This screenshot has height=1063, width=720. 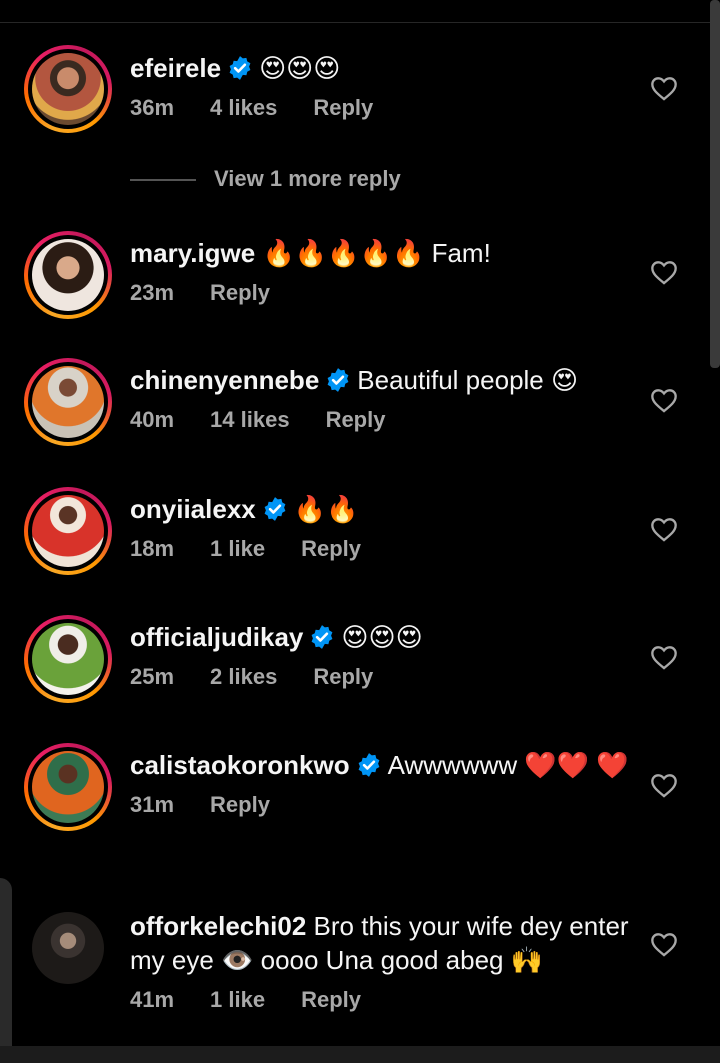 I want to click on comment-likes: 4 likes, so click(x=243, y=107).